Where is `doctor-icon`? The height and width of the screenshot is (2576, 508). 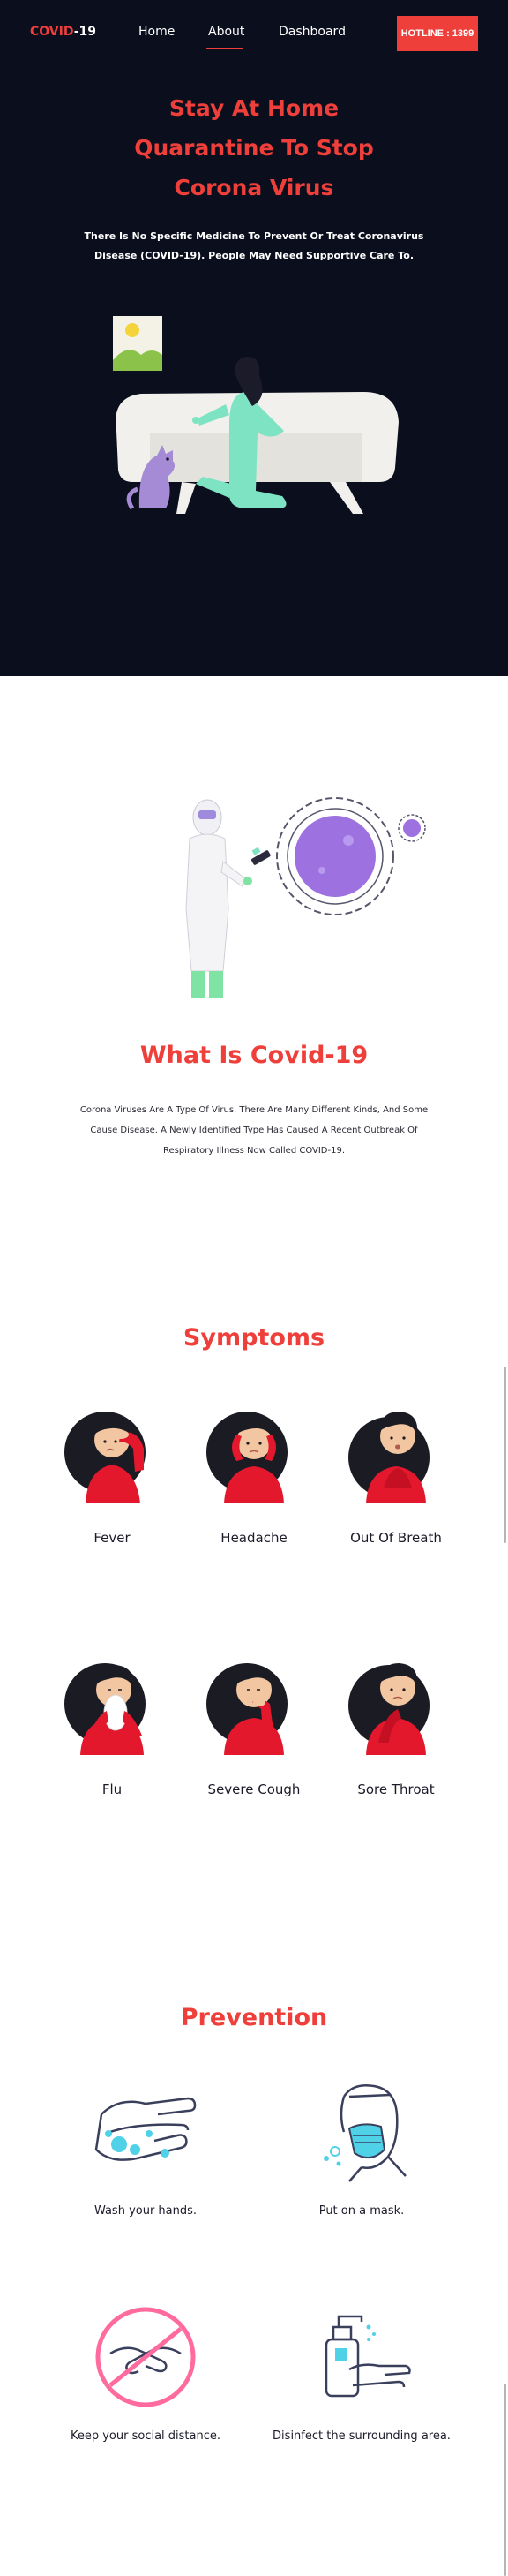 doctor-icon is located at coordinates (228, 899).